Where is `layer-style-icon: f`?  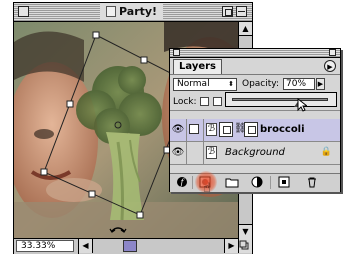
layer-style-icon: f is located at coordinates (182, 182).